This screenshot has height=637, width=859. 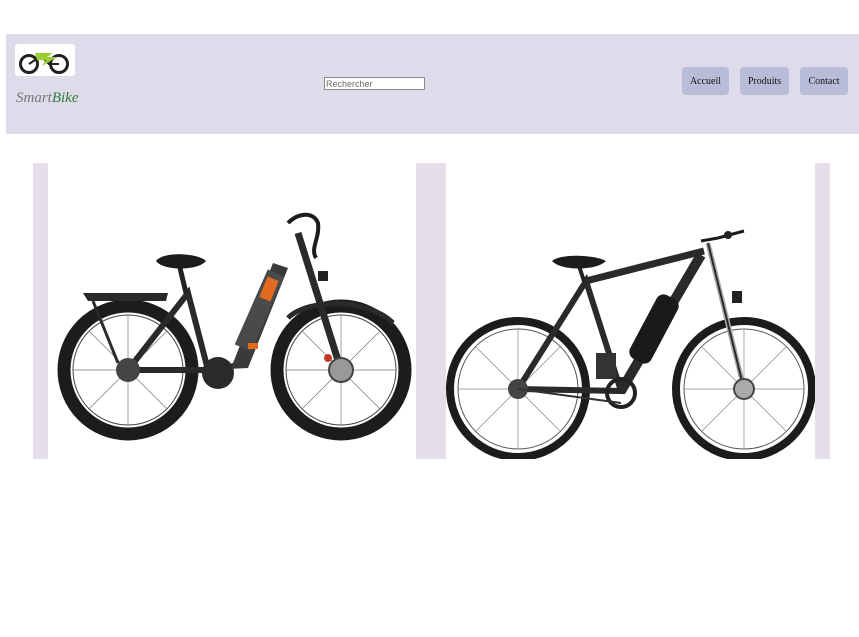 I want to click on e-bike-logo-icon, so click(x=44, y=63).